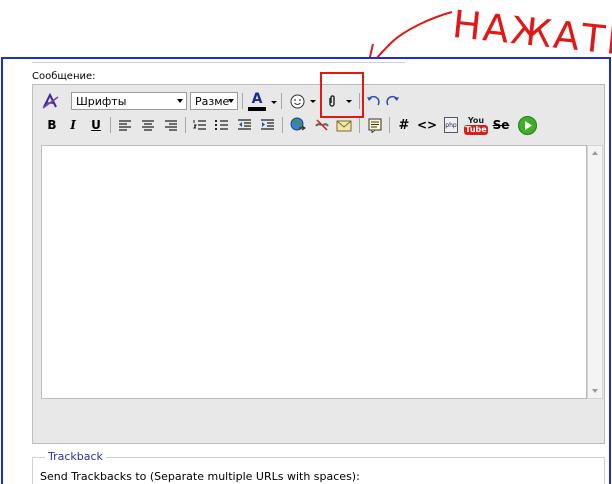 Image resolution: width=612 pixels, height=484 pixels. Describe the element at coordinates (257, 98) in the screenshot. I see `text-color-glyph: A` at that location.